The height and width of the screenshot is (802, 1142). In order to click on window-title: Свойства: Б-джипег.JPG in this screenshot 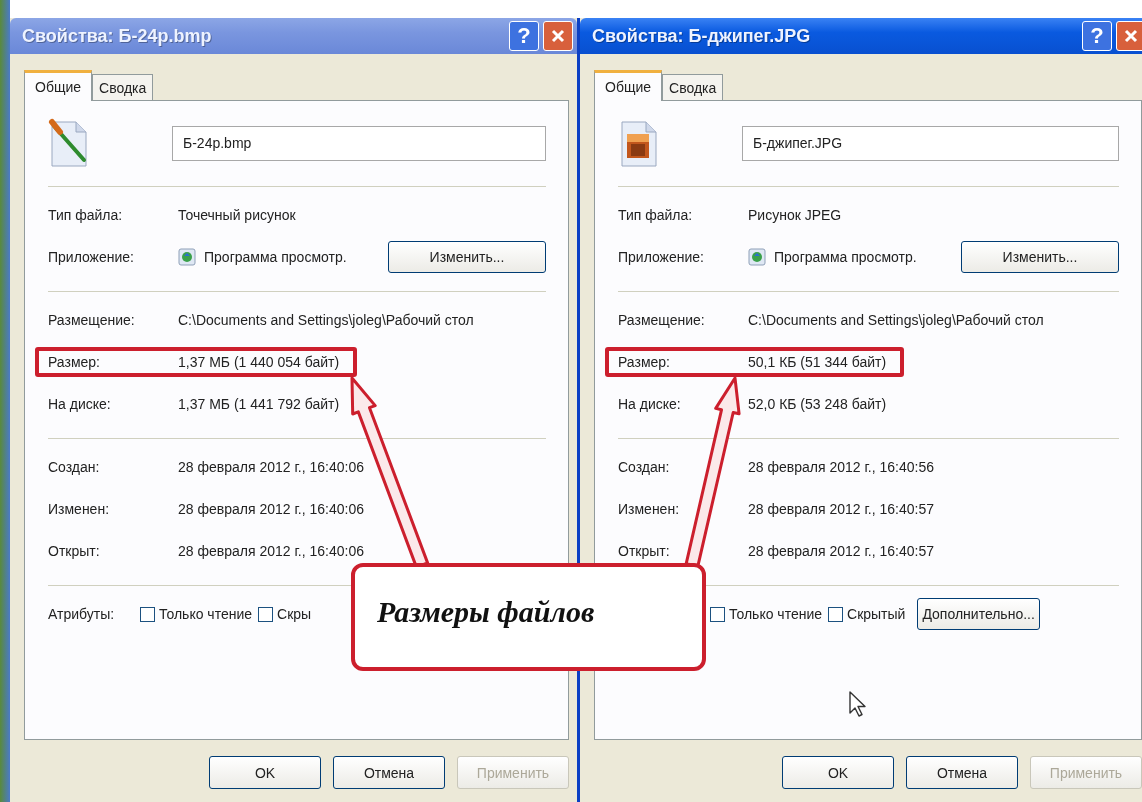, I will do `click(702, 36)`.